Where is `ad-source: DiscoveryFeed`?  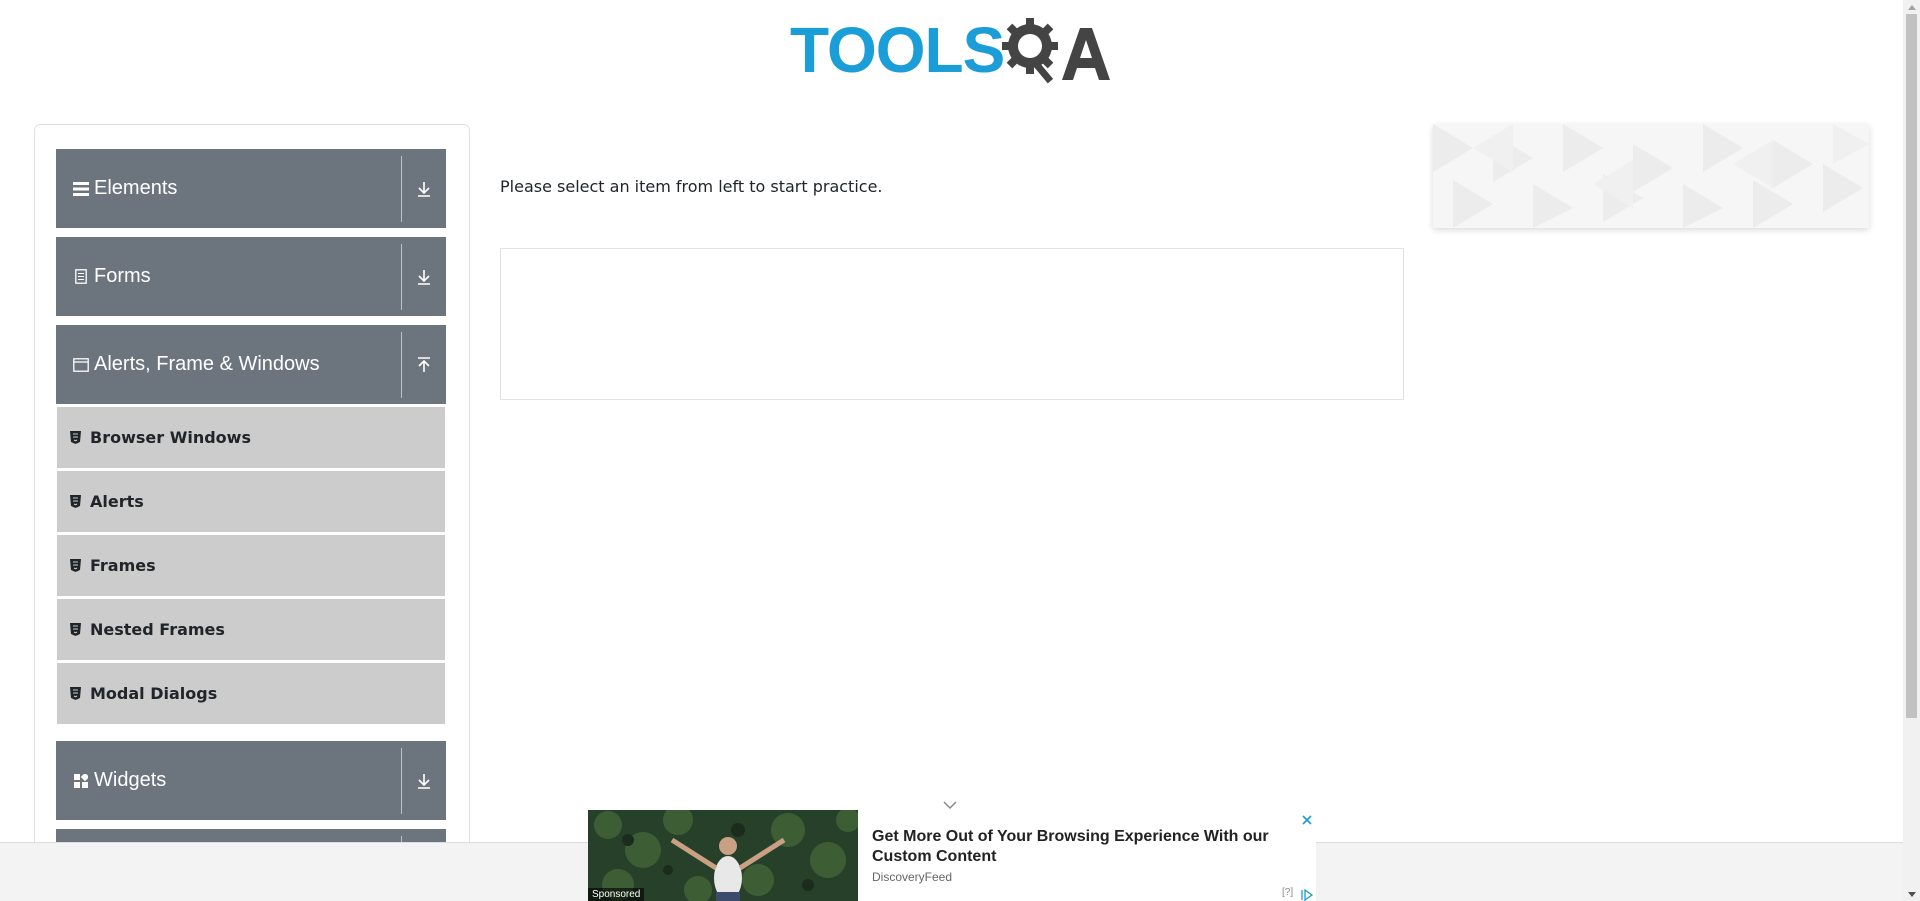 ad-source: DiscoveryFeed is located at coordinates (912, 877).